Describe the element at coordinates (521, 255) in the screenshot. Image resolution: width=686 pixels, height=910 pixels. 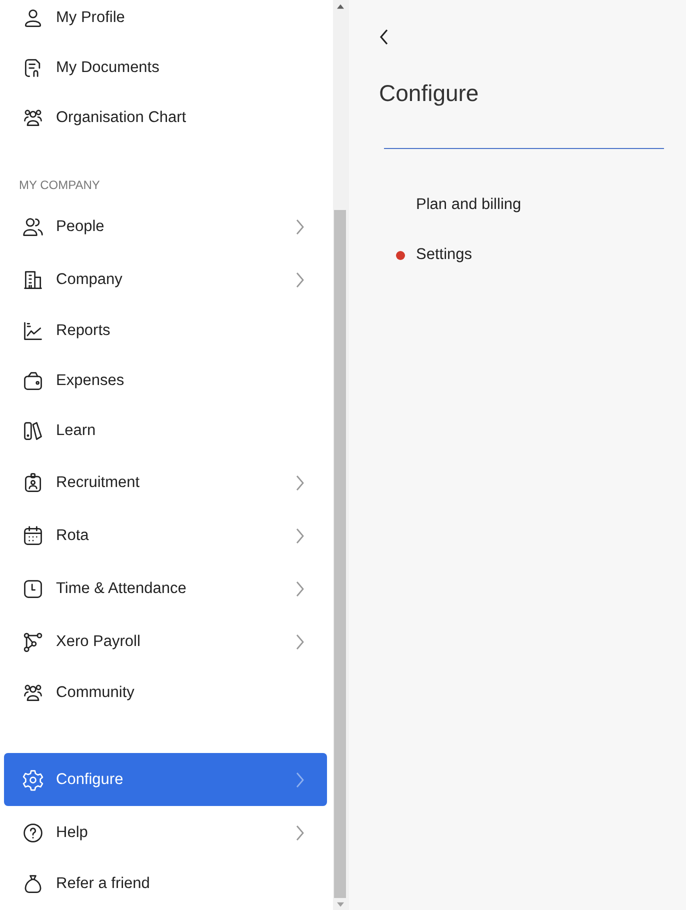
I see `submenu-link: Settings` at that location.